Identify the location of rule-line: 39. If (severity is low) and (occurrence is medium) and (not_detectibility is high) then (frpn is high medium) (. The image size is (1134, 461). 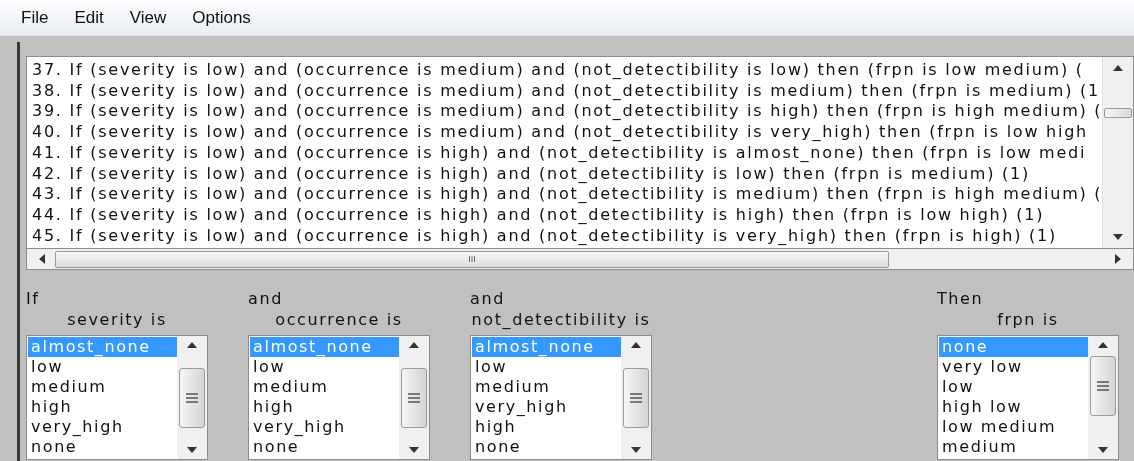
(567, 112).